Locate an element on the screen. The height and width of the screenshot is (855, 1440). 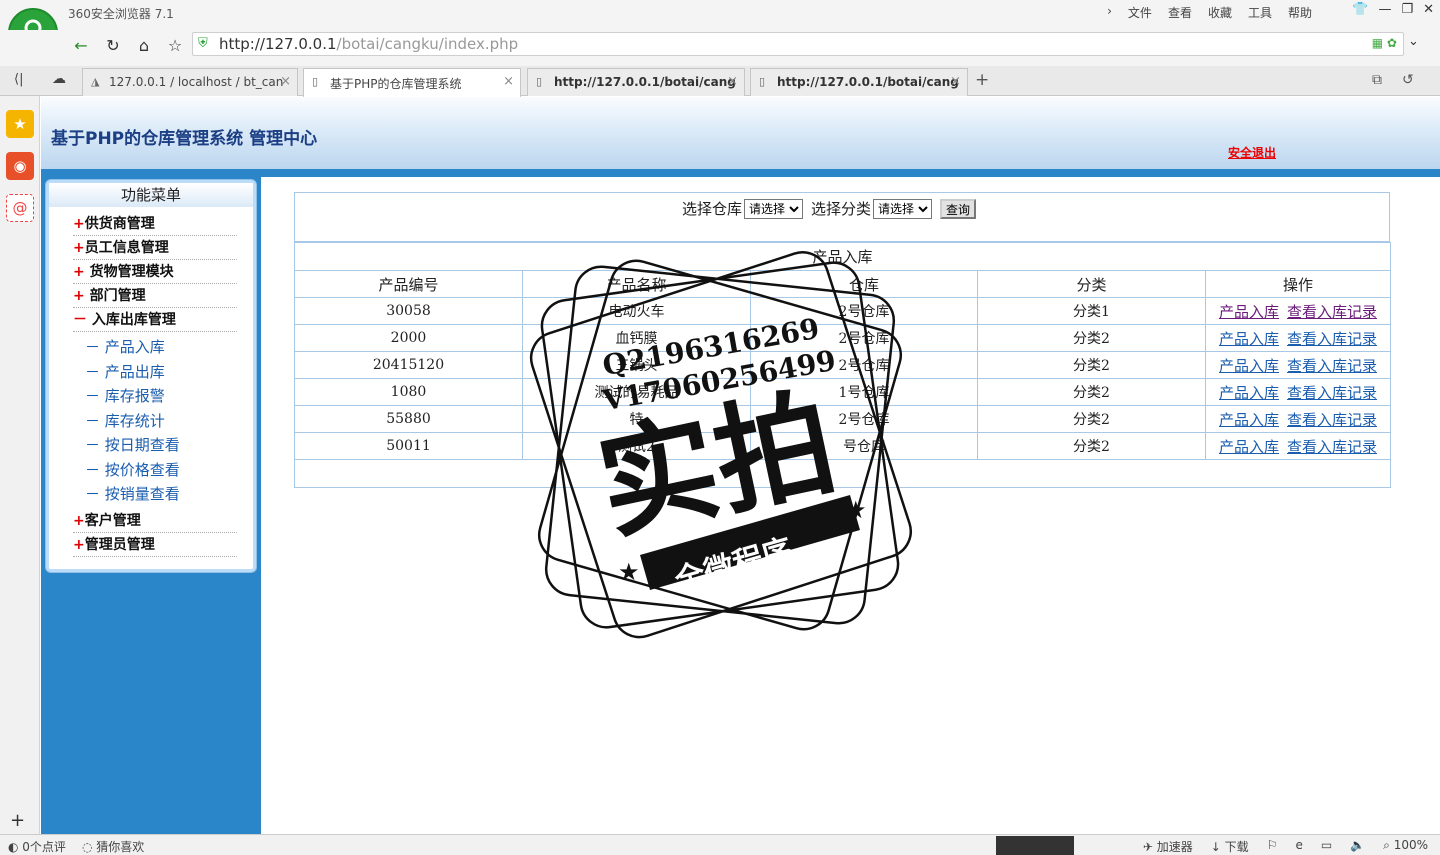
accelerator-label: 加速器 is located at coordinates (1174, 847).